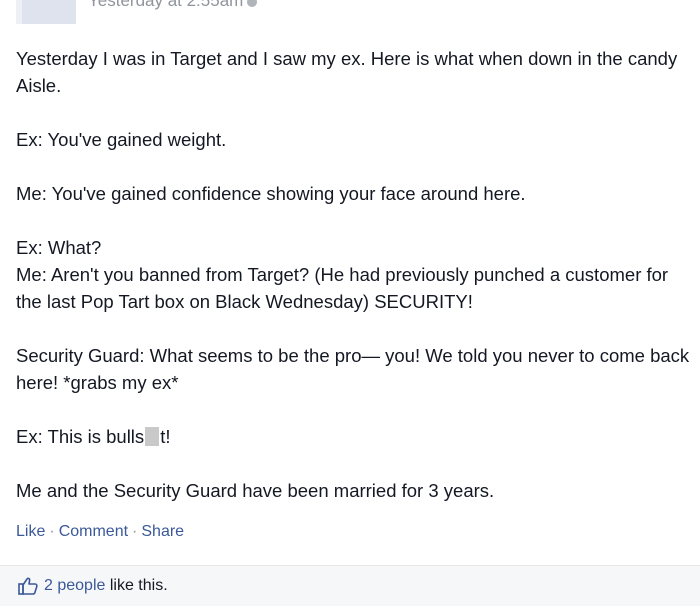 The width and height of the screenshot is (700, 606). What do you see at coordinates (165, 436) in the screenshot?
I see `censored-part-2: t!` at bounding box center [165, 436].